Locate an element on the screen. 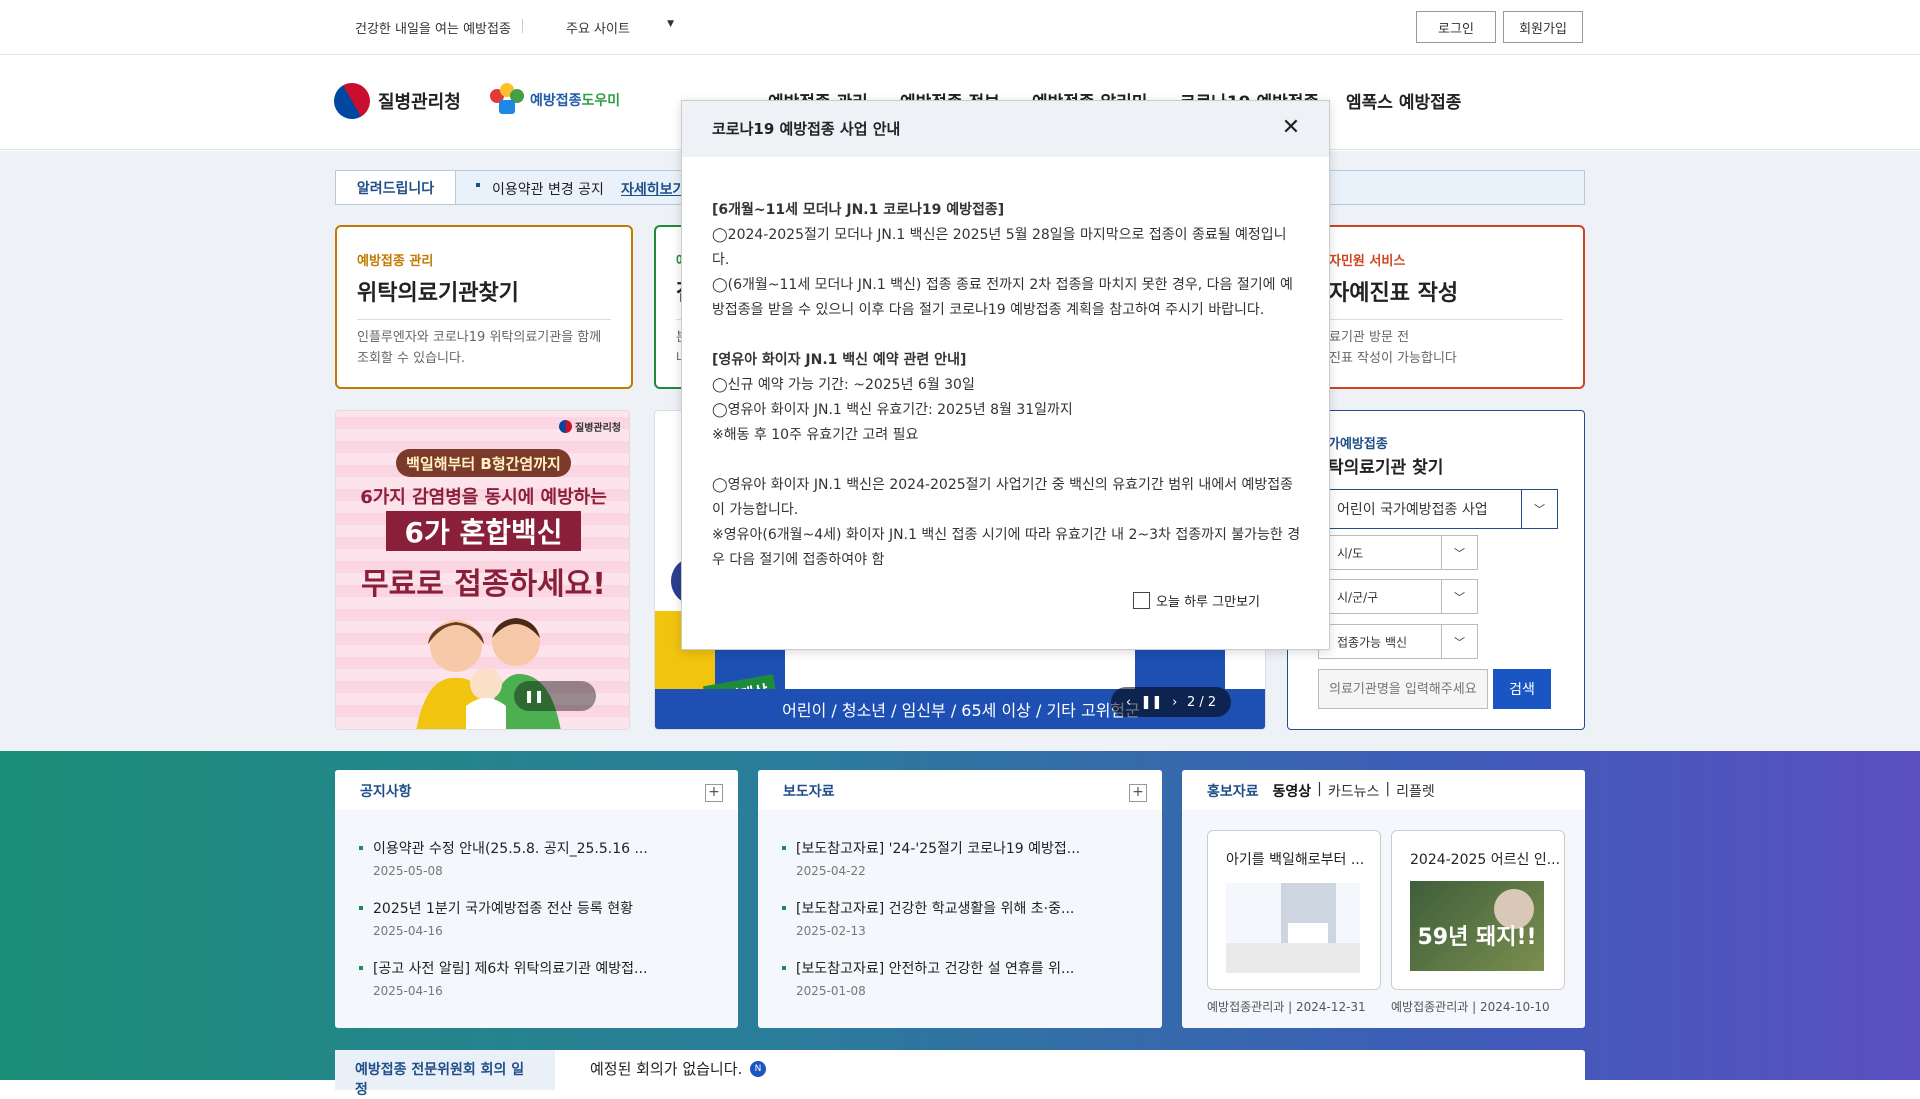 The image size is (1920, 1099). modal-heading: [6개월~11세 모더나 JN.1 코로나19 예방접종] is located at coordinates (858, 210).